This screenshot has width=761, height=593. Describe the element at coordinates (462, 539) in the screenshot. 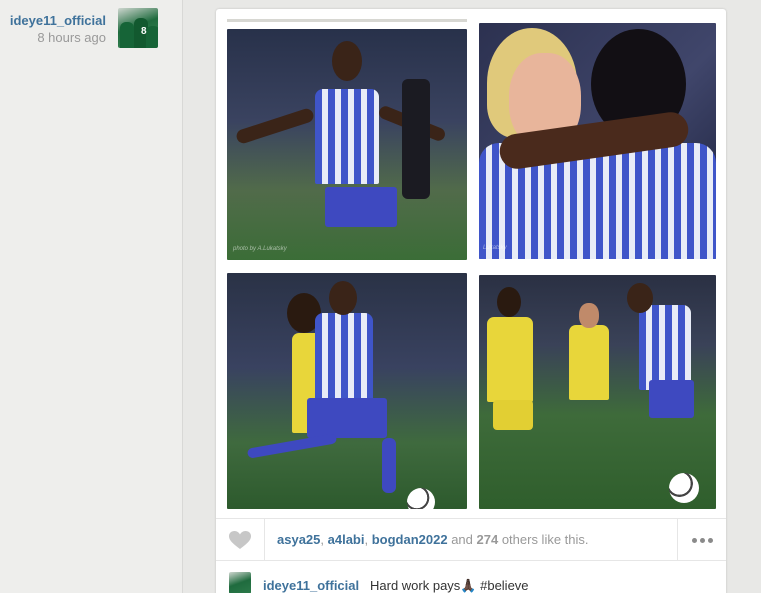

I see `likes-and-text: and` at that location.